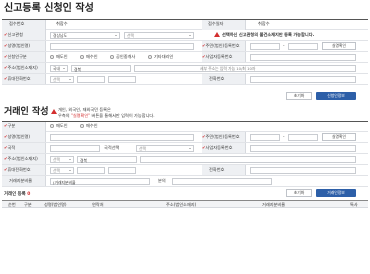 The height and width of the screenshot is (274, 370). What do you see at coordinates (92, 125) in the screenshot?
I see `trader-radio-buyer-label: 매수인` at bounding box center [92, 125].